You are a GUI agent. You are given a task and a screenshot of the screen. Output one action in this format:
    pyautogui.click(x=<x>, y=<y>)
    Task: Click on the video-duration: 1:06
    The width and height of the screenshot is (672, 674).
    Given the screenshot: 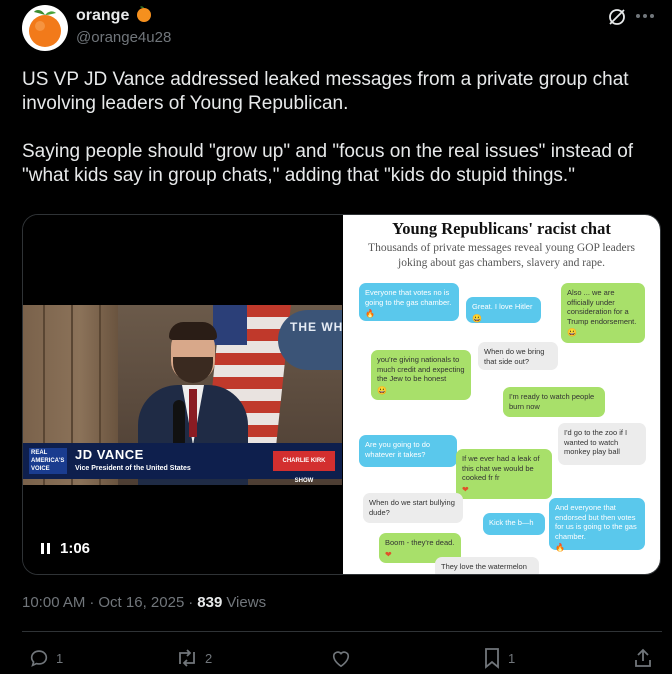 What is the action you would take?
    pyautogui.click(x=75, y=548)
    